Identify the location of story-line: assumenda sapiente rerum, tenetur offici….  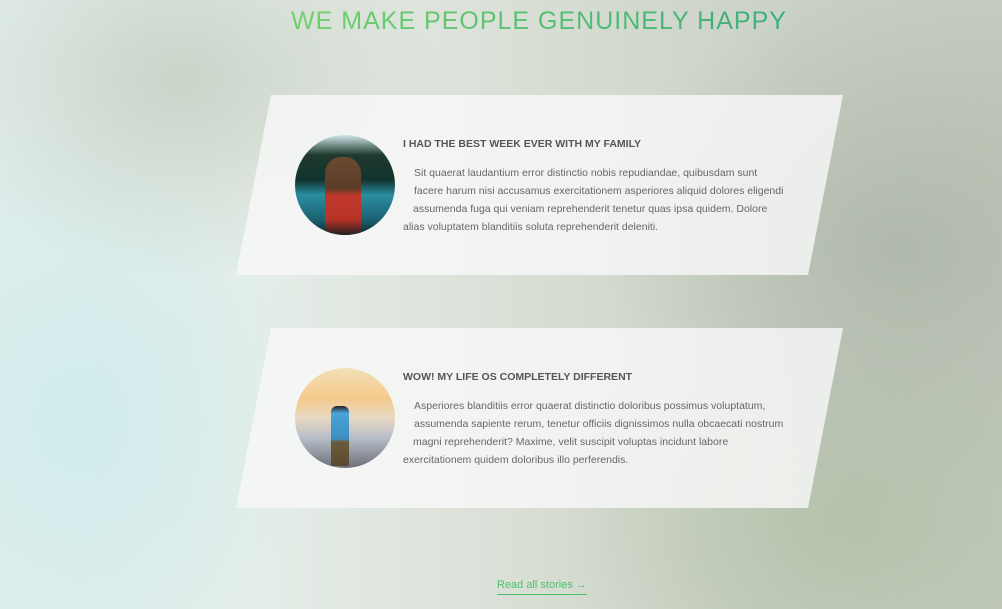
(599, 424).